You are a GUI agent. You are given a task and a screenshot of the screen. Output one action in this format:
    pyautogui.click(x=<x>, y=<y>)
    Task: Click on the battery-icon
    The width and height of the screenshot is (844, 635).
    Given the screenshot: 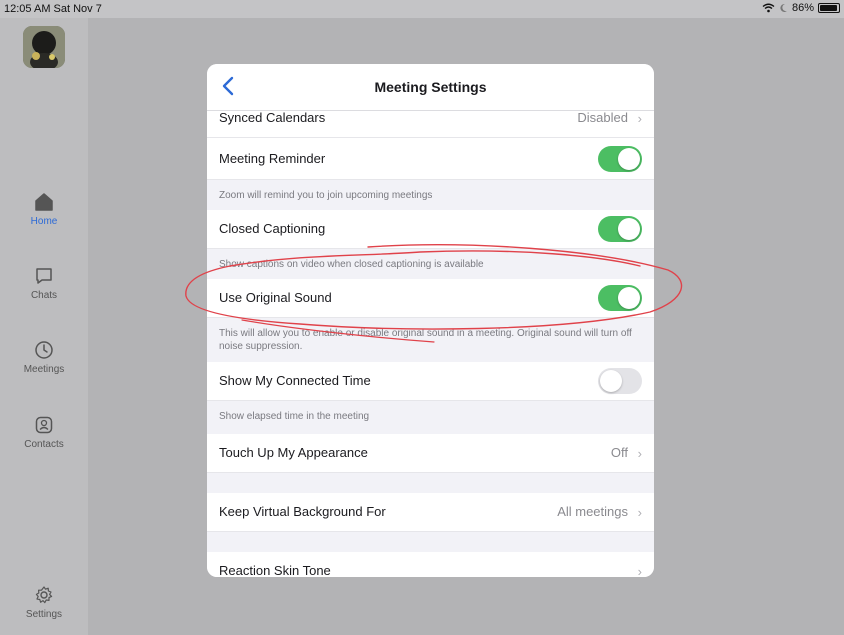 What is the action you would take?
    pyautogui.click(x=829, y=8)
    